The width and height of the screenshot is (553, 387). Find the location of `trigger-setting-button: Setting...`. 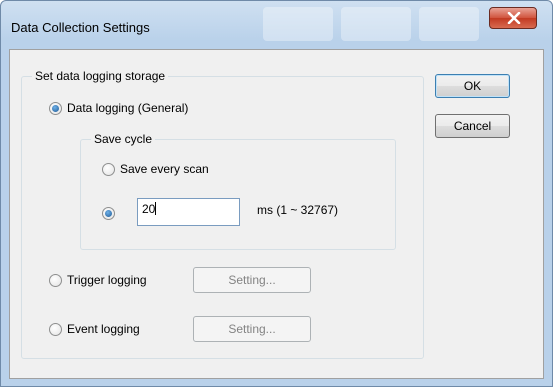

trigger-setting-button: Setting... is located at coordinates (252, 280).